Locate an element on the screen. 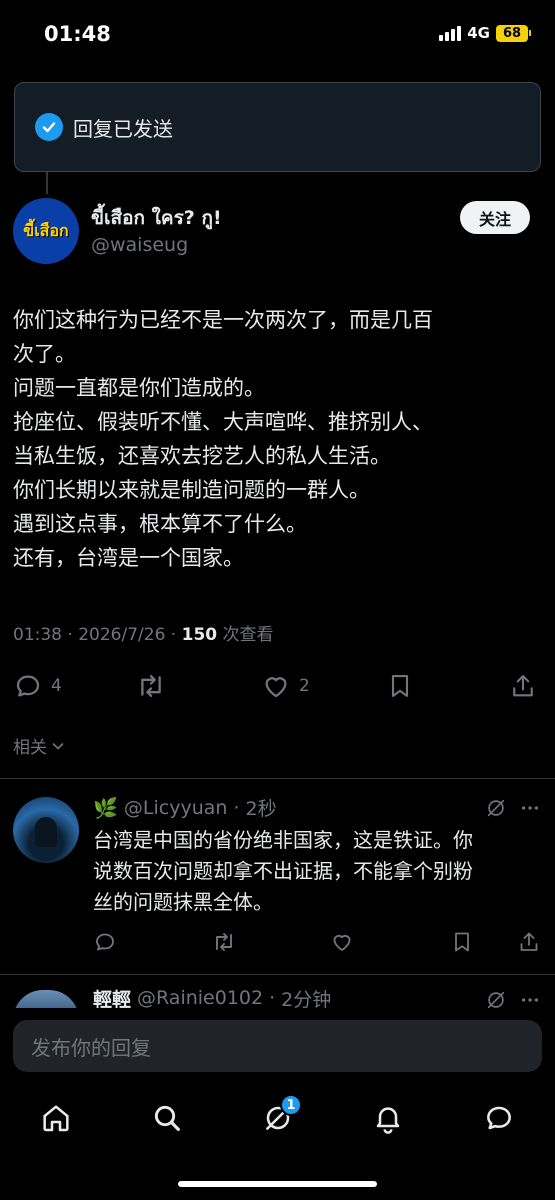  battery-icon: 68 is located at coordinates (513, 33).